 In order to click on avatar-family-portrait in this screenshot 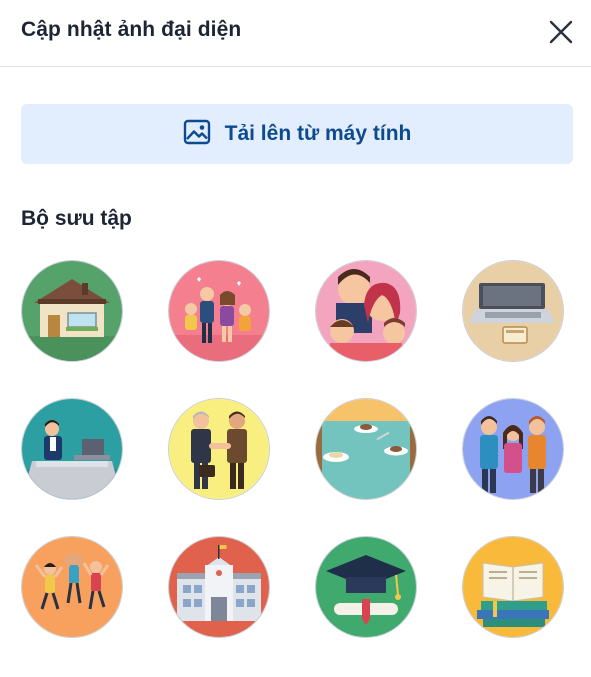, I will do `click(366, 311)`.